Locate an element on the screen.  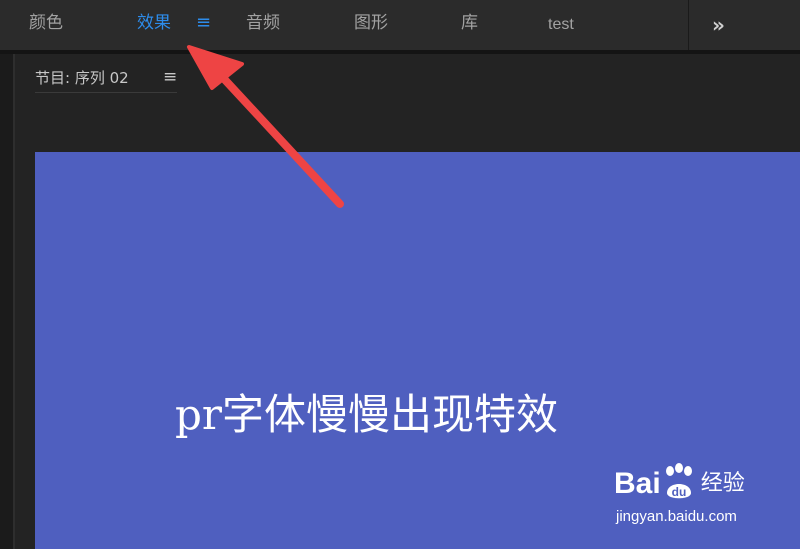
watermark-brand-left: Bai is located at coordinates (637, 483).